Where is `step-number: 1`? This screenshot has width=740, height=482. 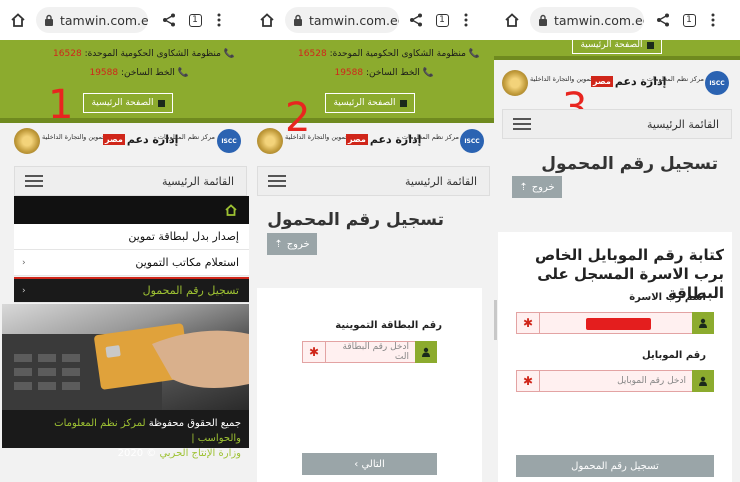 step-number: 1 is located at coordinates (61, 105).